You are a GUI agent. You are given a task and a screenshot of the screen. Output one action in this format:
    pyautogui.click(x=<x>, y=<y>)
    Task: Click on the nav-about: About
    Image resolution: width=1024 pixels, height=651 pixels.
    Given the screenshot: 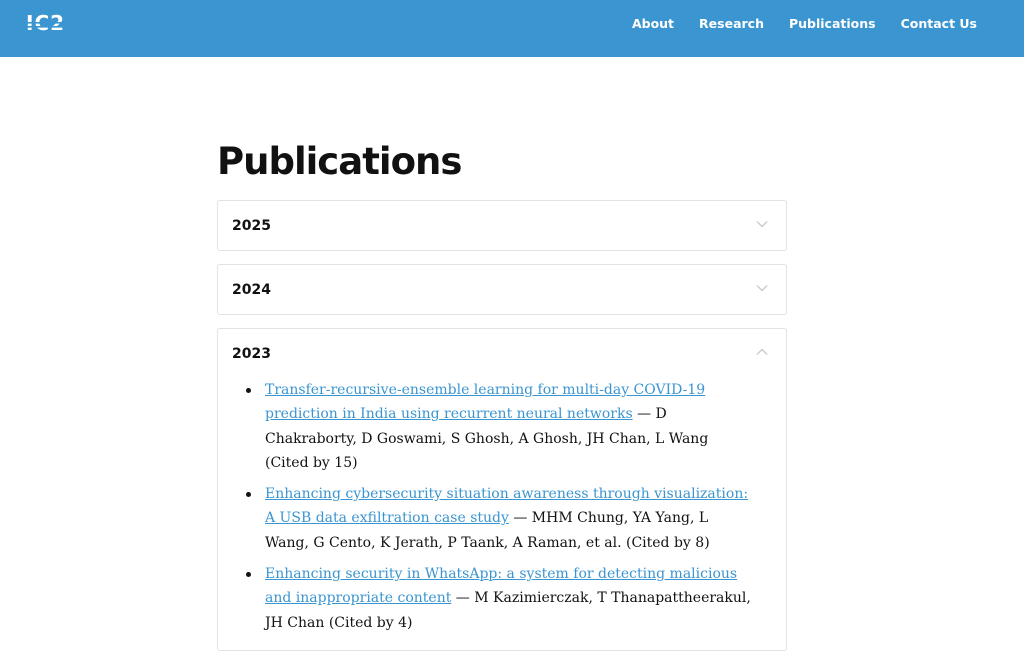 What is the action you would take?
    pyautogui.click(x=653, y=24)
    